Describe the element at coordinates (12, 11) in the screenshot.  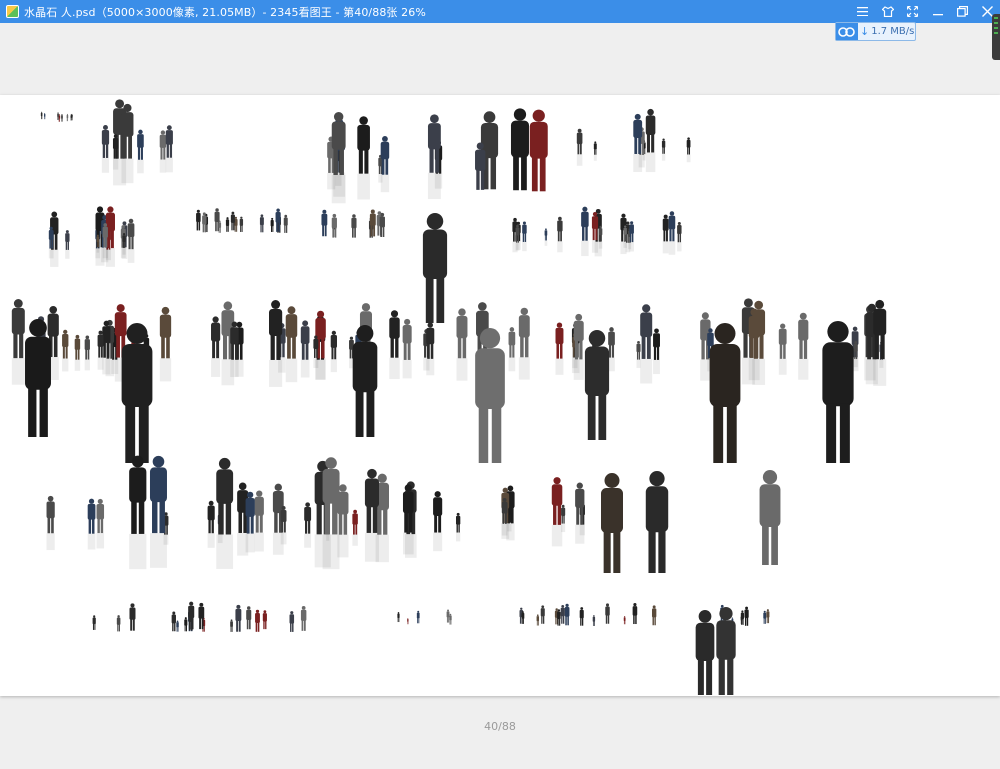
I see `app-icon` at that location.